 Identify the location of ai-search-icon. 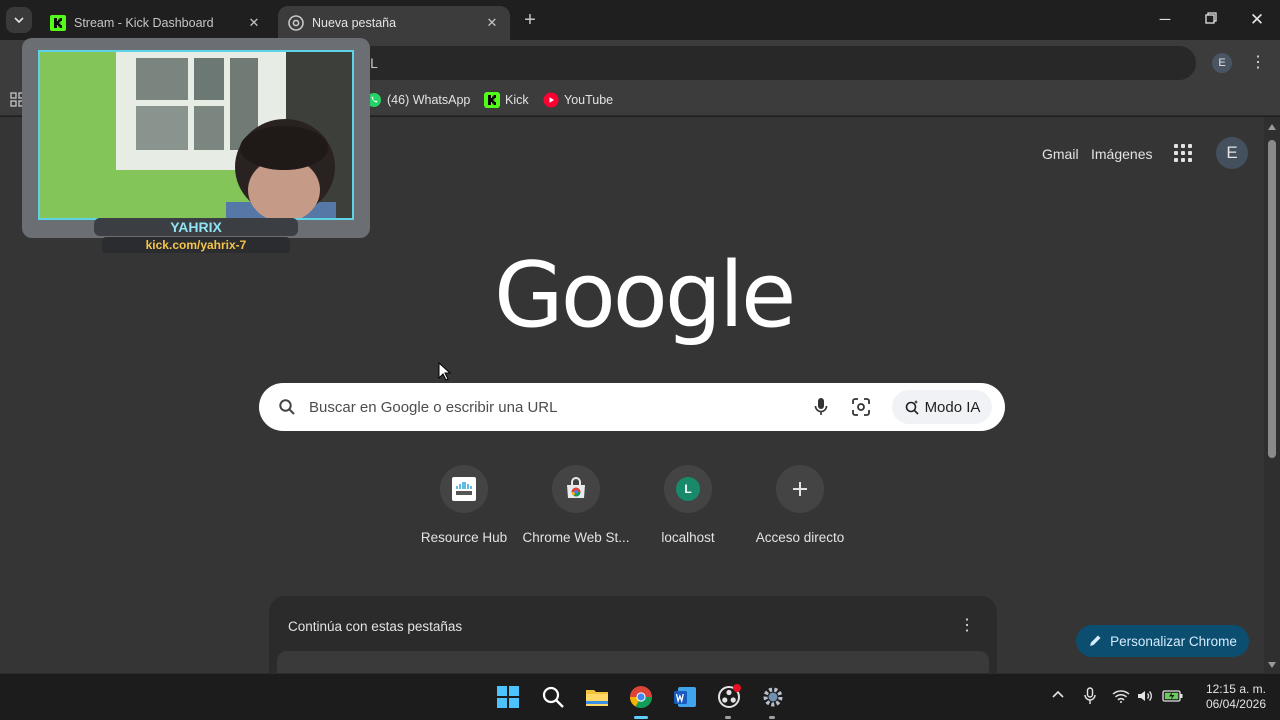
(912, 407).